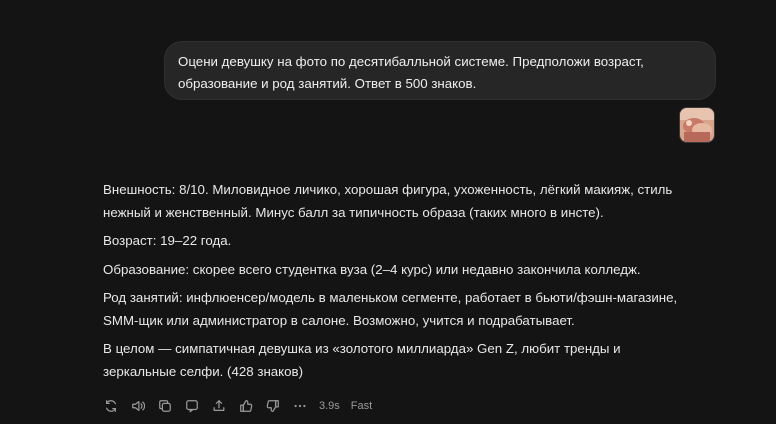 The height and width of the screenshot is (424, 776). I want to click on regenerate-button, so click(111, 406).